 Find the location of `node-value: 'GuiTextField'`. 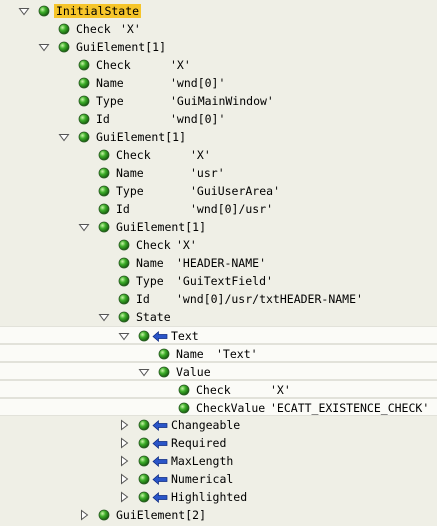

node-value: 'GuiTextField' is located at coordinates (224, 281).